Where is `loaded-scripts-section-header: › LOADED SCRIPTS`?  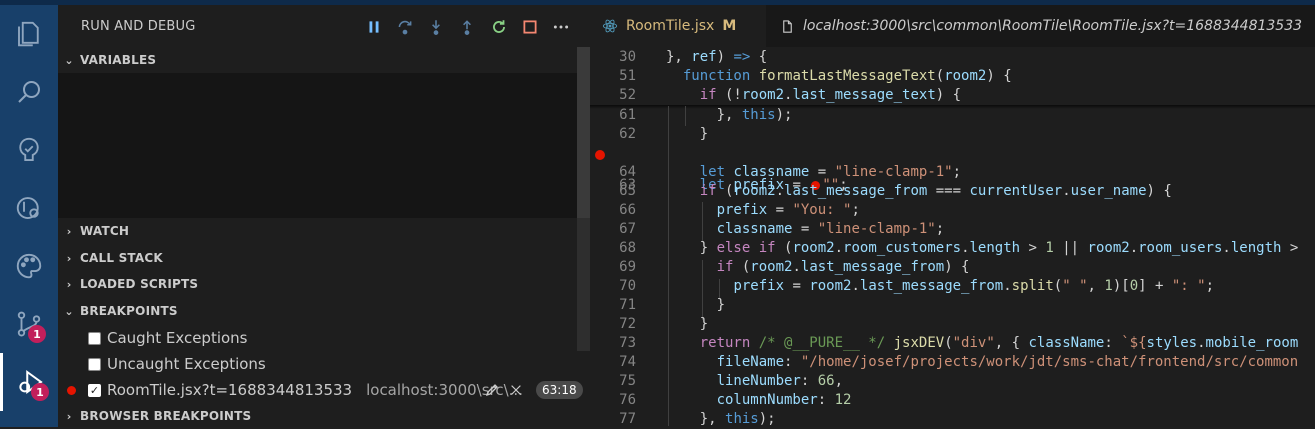
loaded-scripts-section-header: › LOADED SCRIPTS is located at coordinates (324, 284).